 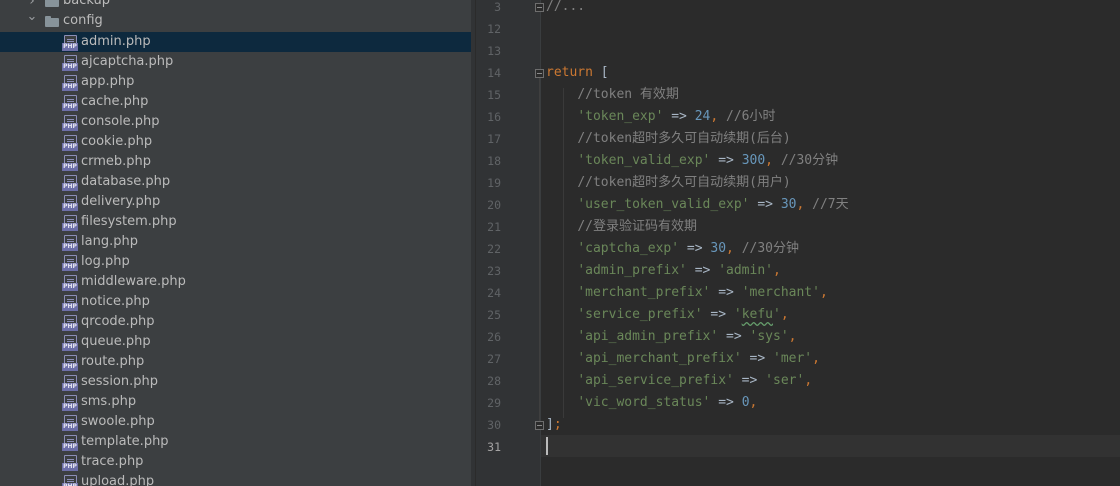 I want to click on tree-file-console: PHP console.php, so click(x=235, y=122).